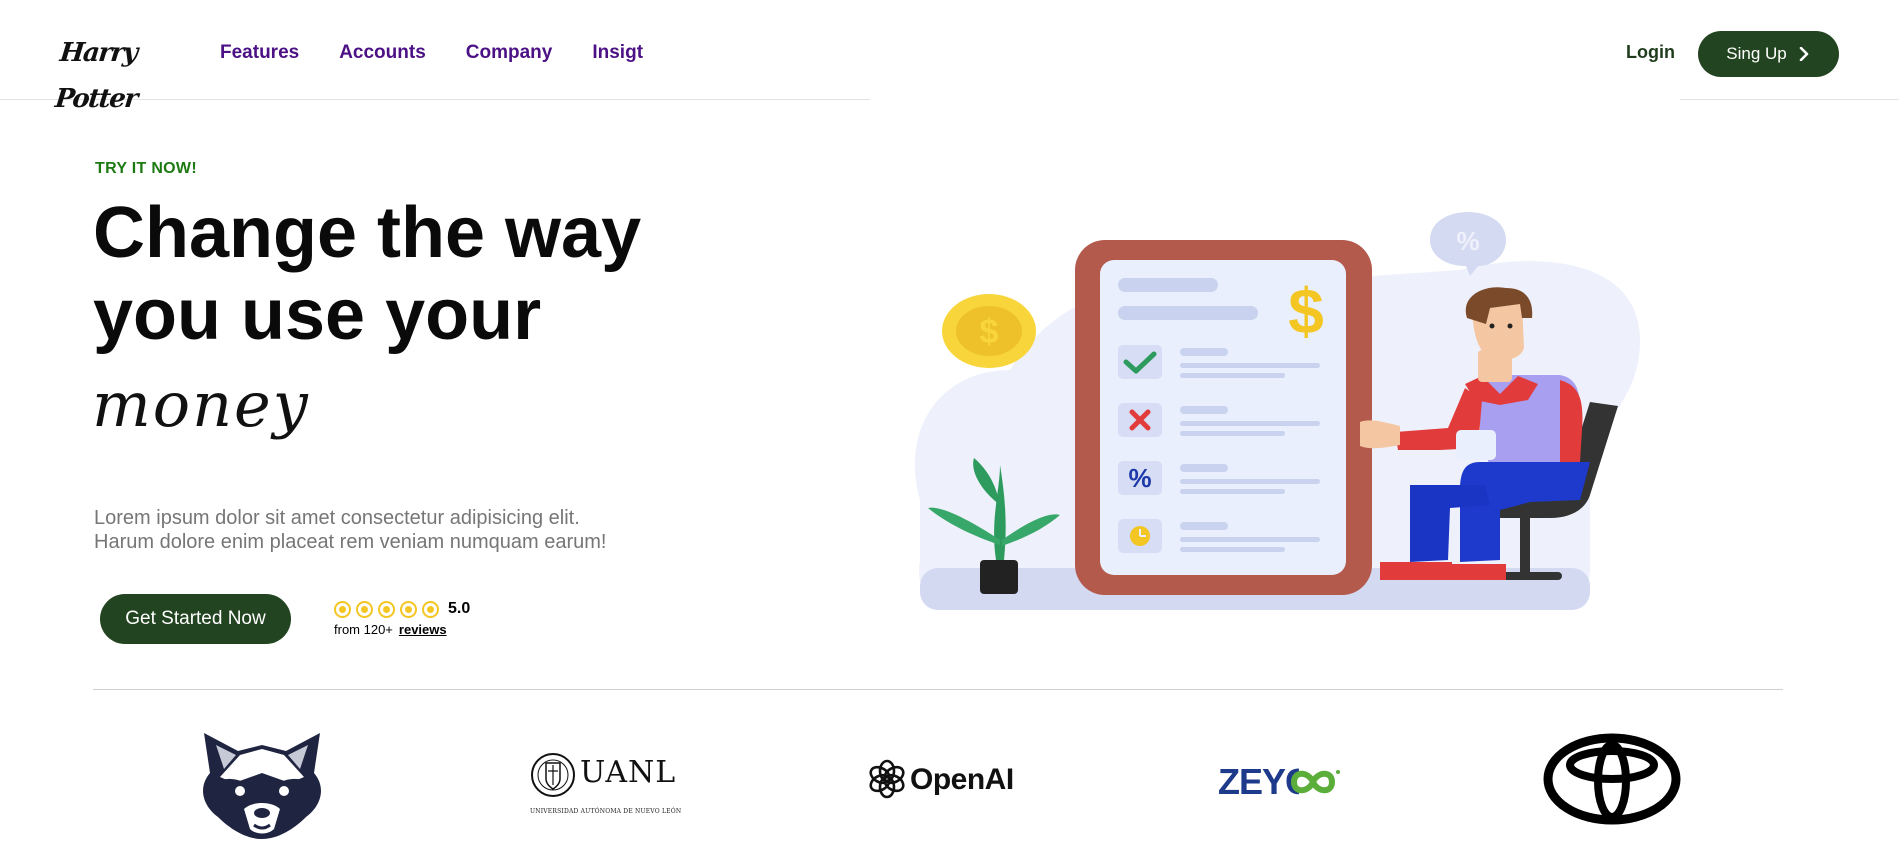 The height and width of the screenshot is (857, 1899). I want to click on openai-logo: OpenAI, so click(943, 781).